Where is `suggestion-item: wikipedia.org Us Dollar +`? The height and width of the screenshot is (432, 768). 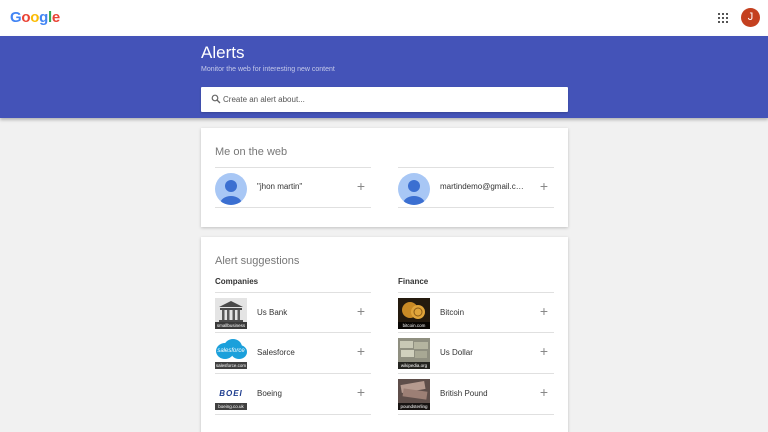 suggestion-item: wikipedia.org Us Dollar + is located at coordinates (476, 353).